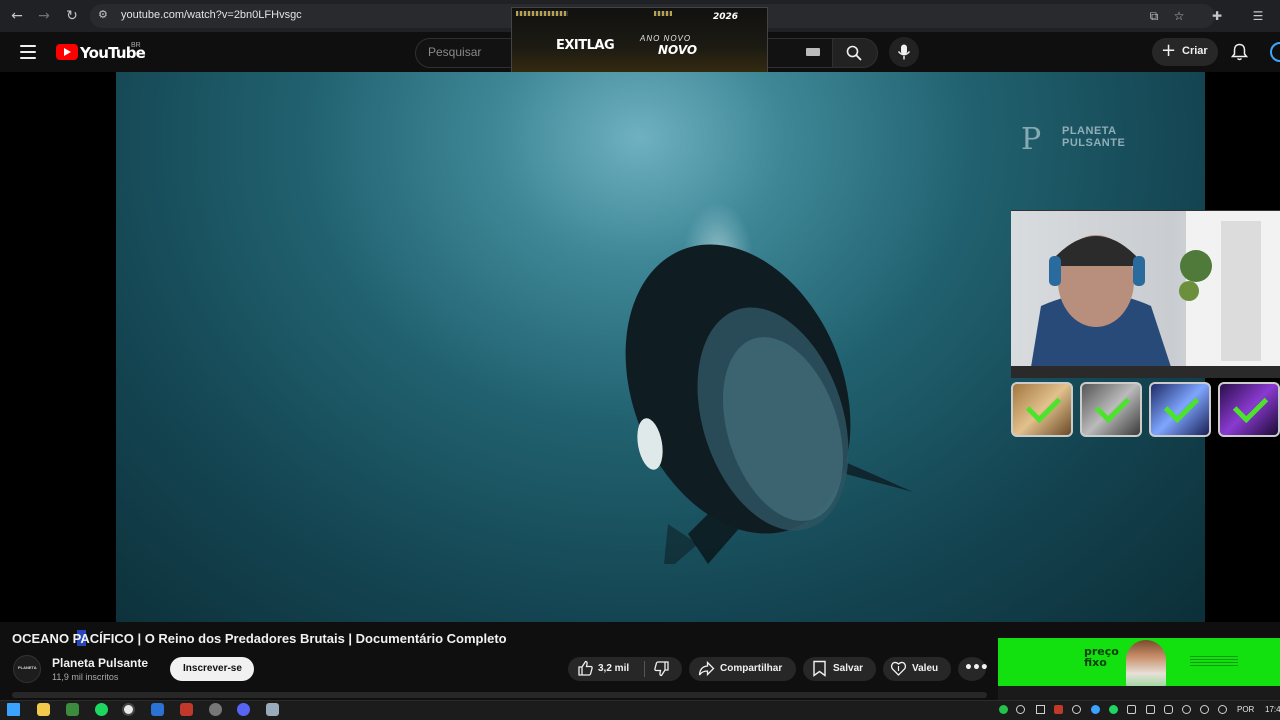  Describe the element at coordinates (212, 668) in the screenshot. I see `subscribe-label: Inscrever-se` at that location.